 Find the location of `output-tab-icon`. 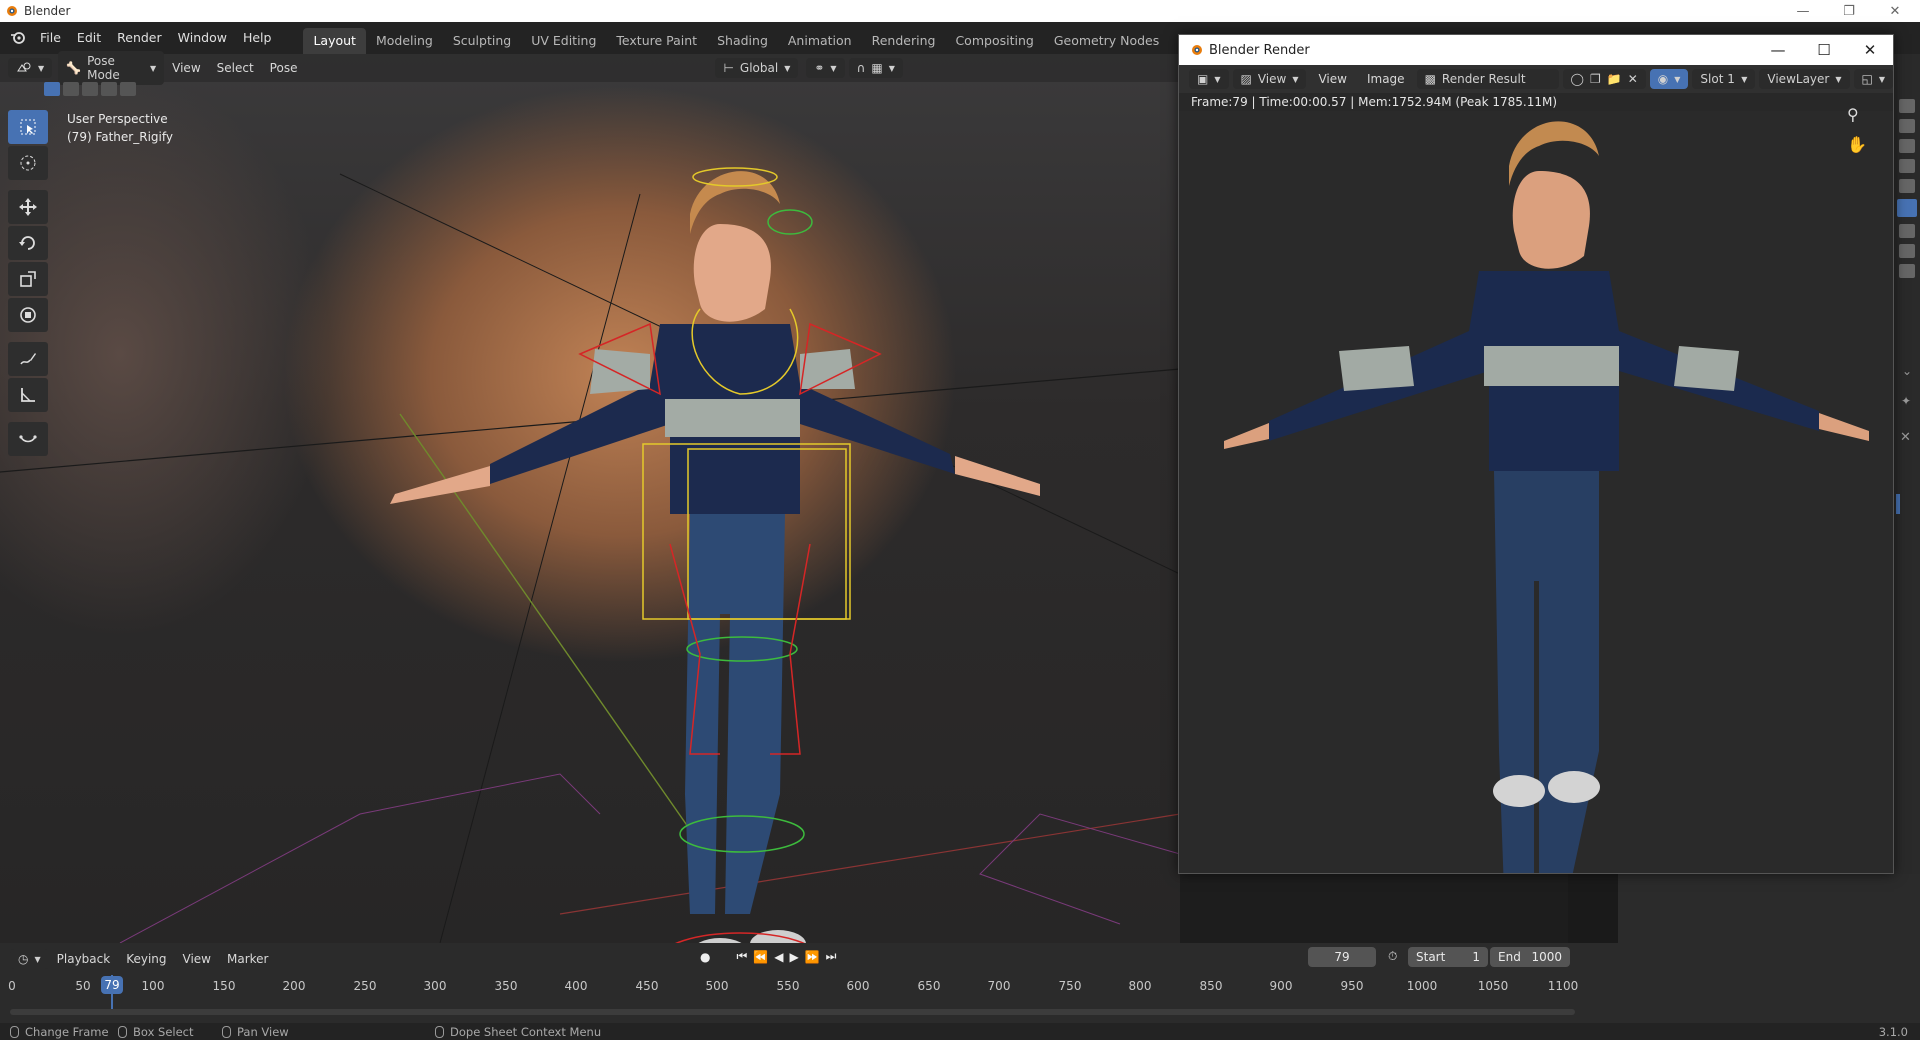

output-tab-icon is located at coordinates (1907, 126).